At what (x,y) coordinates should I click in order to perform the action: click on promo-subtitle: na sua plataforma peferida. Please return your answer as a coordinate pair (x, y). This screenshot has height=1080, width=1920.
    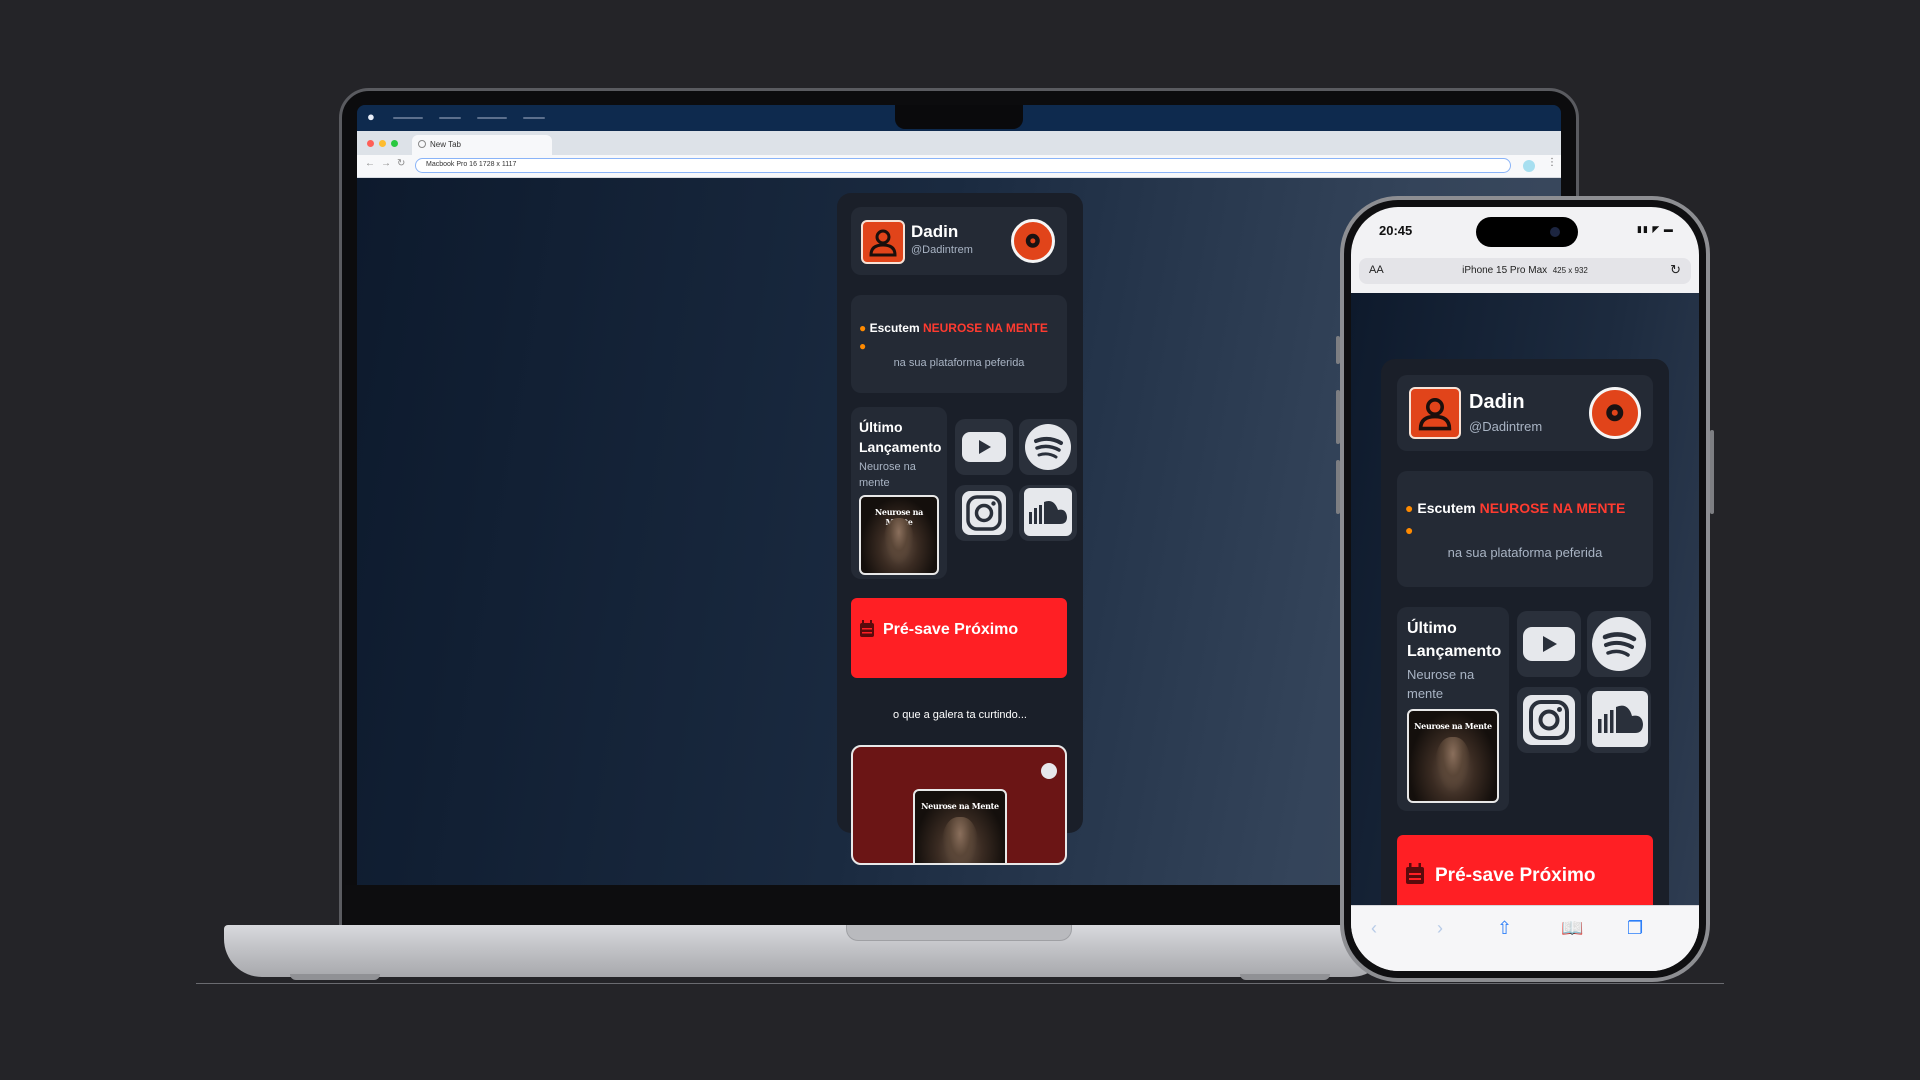
    Looking at the image, I should click on (1525, 552).